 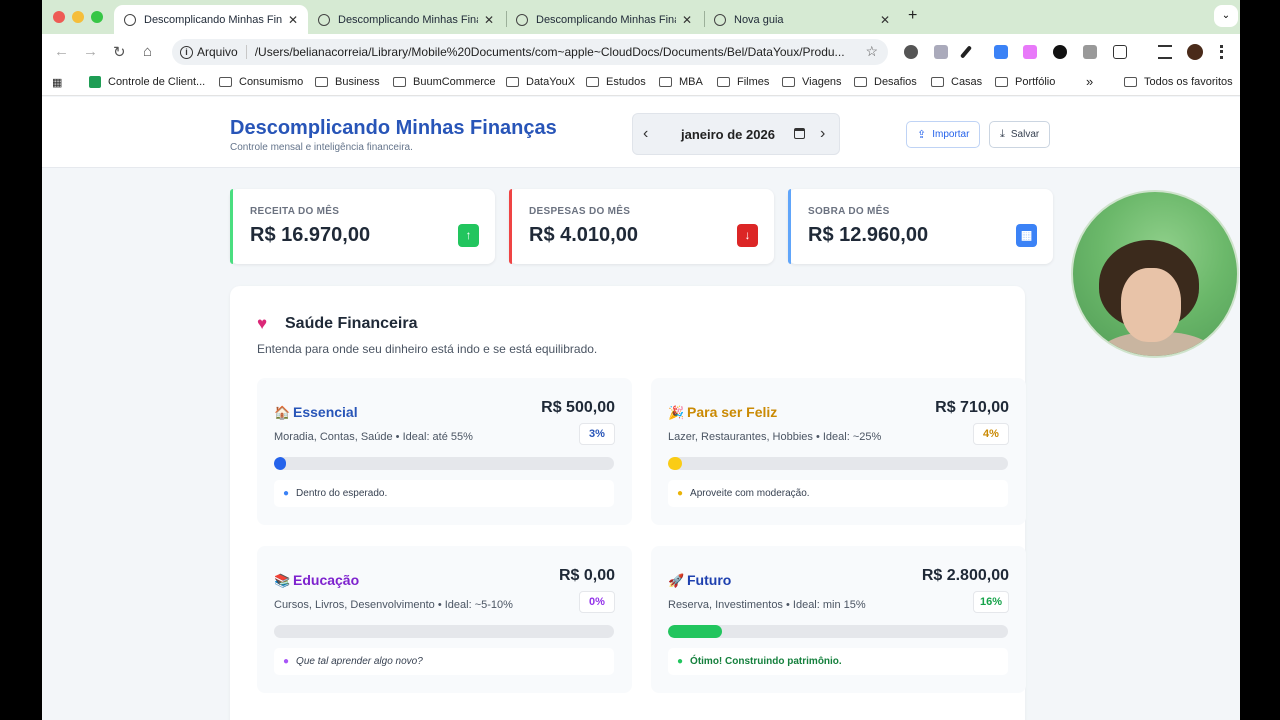 What do you see at coordinates (1002, 134) in the screenshot?
I see `download-icon: ⤓` at bounding box center [1002, 134].